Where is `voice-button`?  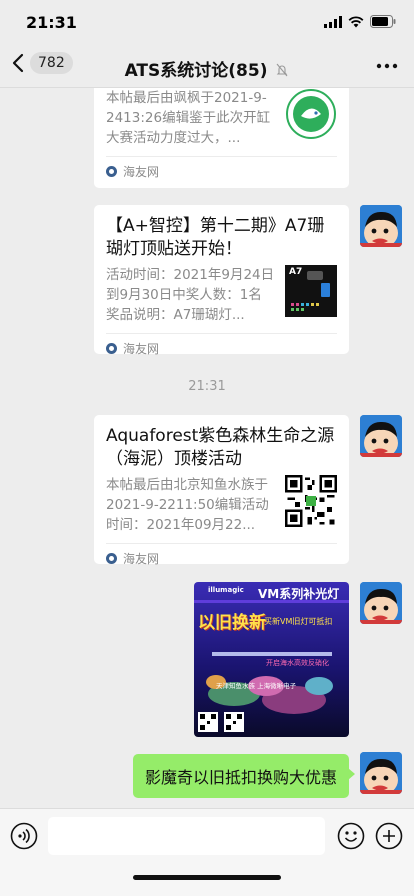 voice-button is located at coordinates (24, 838).